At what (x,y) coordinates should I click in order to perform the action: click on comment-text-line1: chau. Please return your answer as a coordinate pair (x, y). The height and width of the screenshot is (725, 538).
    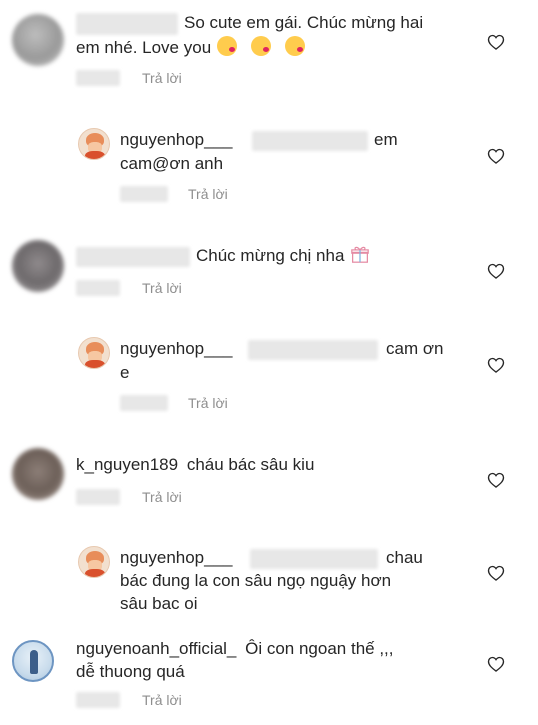
    Looking at the image, I should click on (404, 557).